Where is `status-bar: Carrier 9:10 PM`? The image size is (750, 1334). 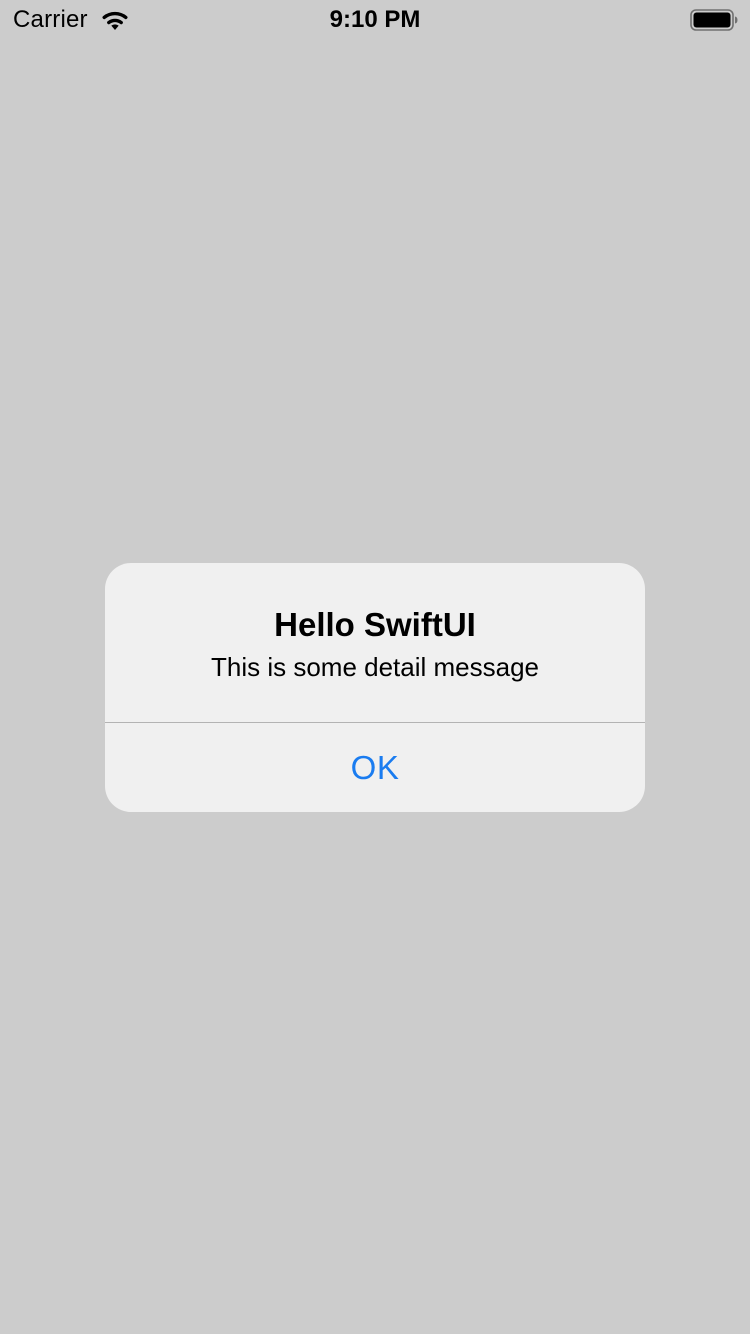 status-bar: Carrier 9:10 PM is located at coordinates (375, 20).